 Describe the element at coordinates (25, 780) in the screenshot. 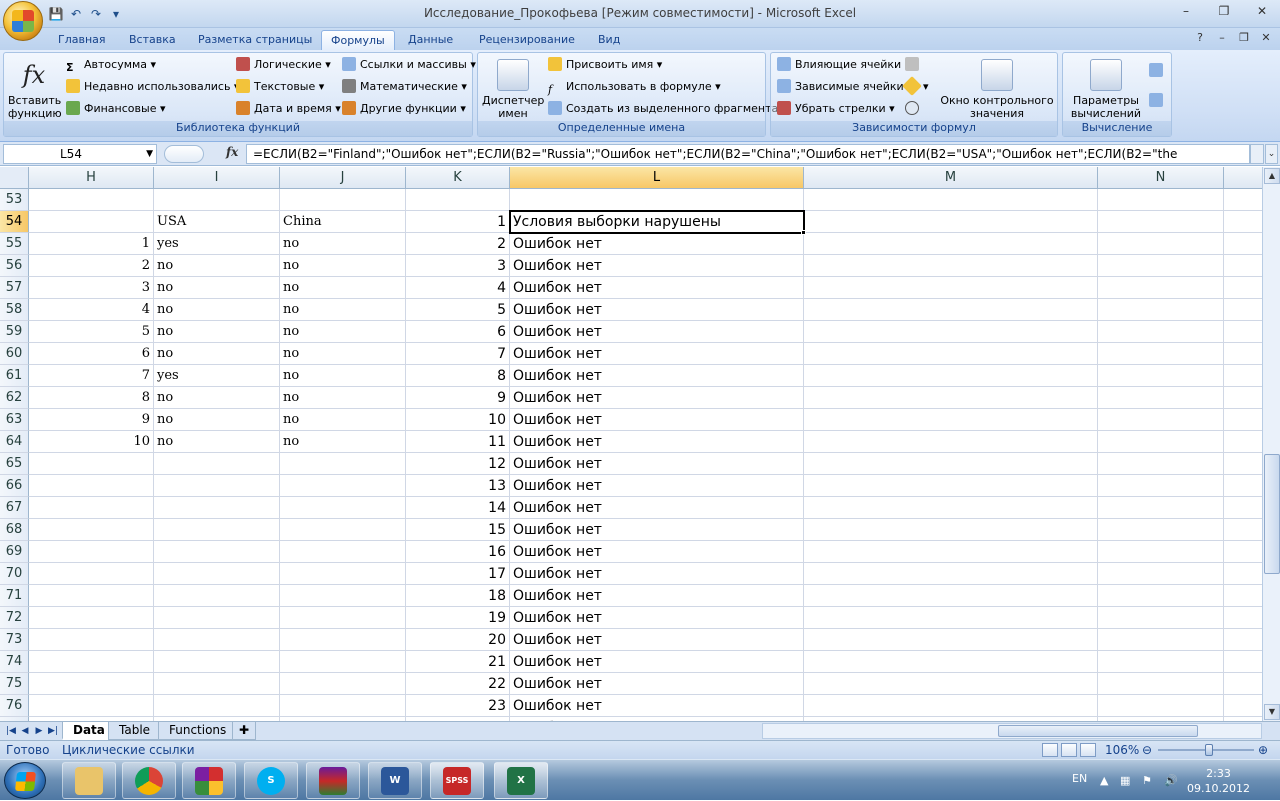

I see `start-button` at that location.